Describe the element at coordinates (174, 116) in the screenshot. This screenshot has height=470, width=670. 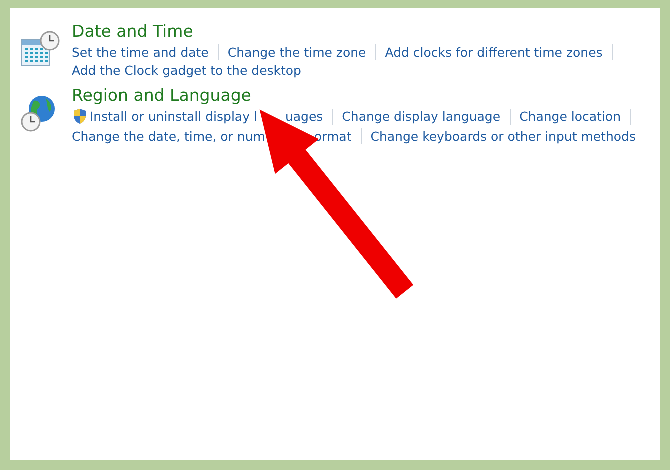
I see `task-link: Install or uninstall display l` at that location.